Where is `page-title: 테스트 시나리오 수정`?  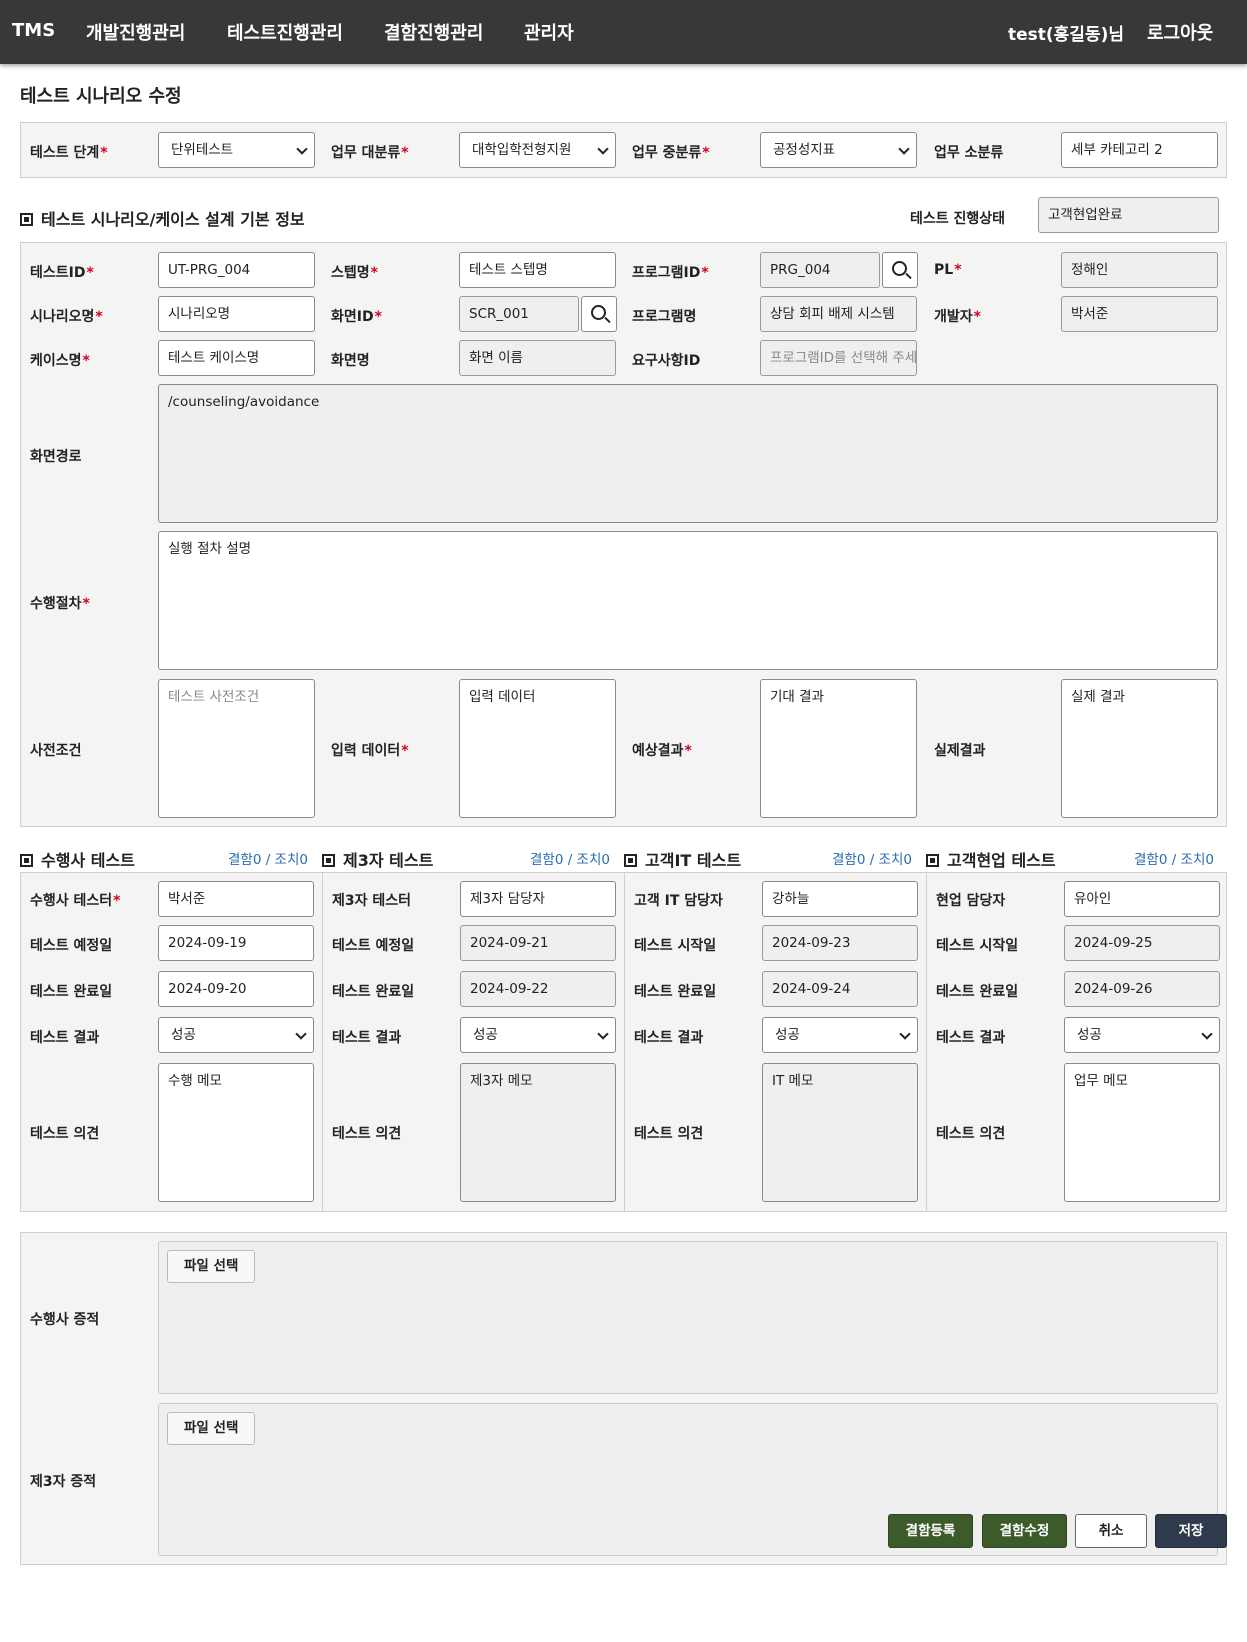 page-title: 테스트 시나리오 수정 is located at coordinates (101, 96).